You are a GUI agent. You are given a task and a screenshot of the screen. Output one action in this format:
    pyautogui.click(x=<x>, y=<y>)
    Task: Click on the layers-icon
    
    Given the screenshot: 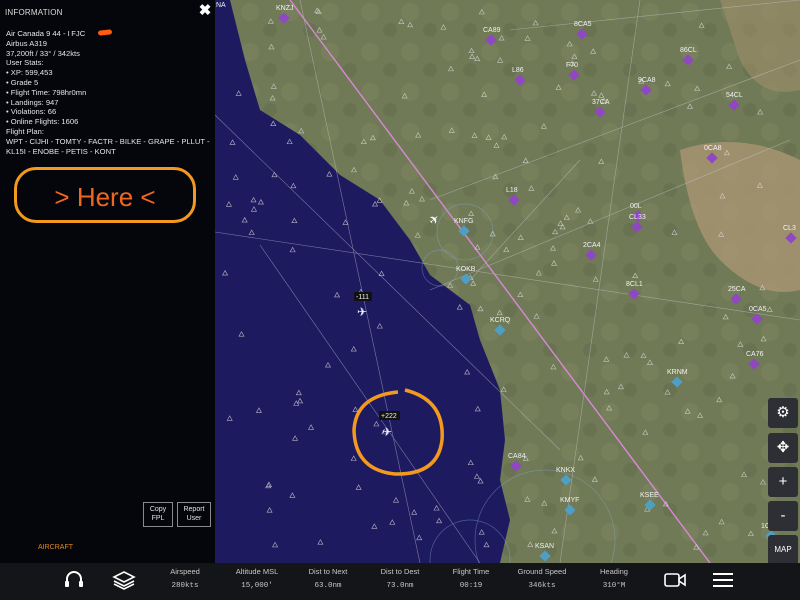 What is the action you would take?
    pyautogui.click(x=124, y=582)
    